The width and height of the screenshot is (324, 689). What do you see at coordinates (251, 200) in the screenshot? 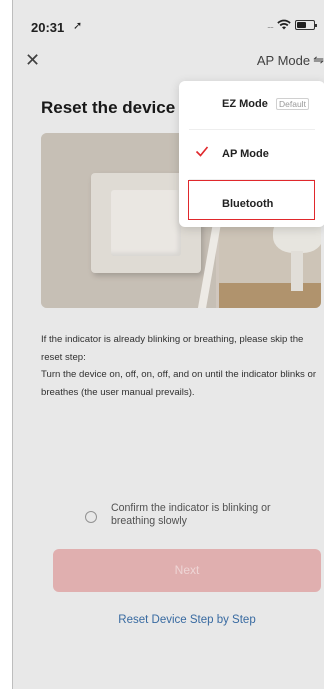
I see `bluetooth-highlight-box` at bounding box center [251, 200].